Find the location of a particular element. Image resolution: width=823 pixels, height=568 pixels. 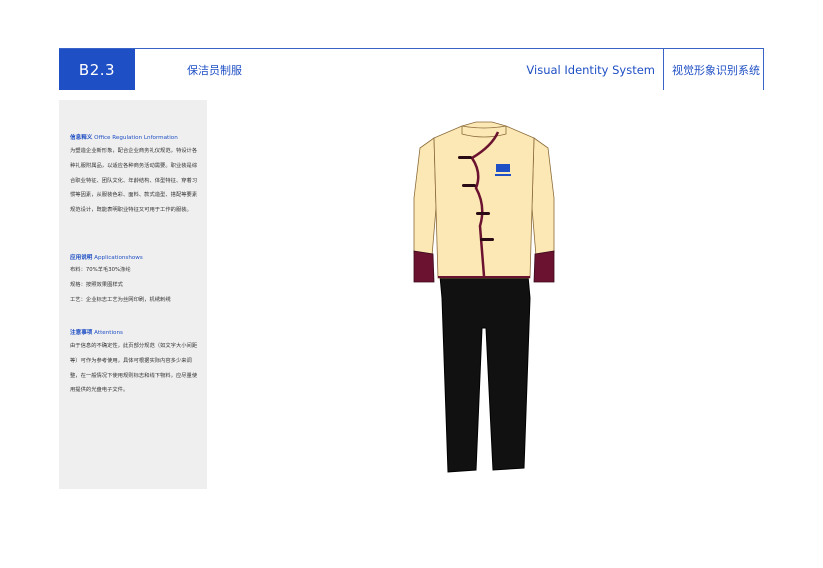

application-line: 布料：70%羊毛30%涤纶 is located at coordinates (100, 270).